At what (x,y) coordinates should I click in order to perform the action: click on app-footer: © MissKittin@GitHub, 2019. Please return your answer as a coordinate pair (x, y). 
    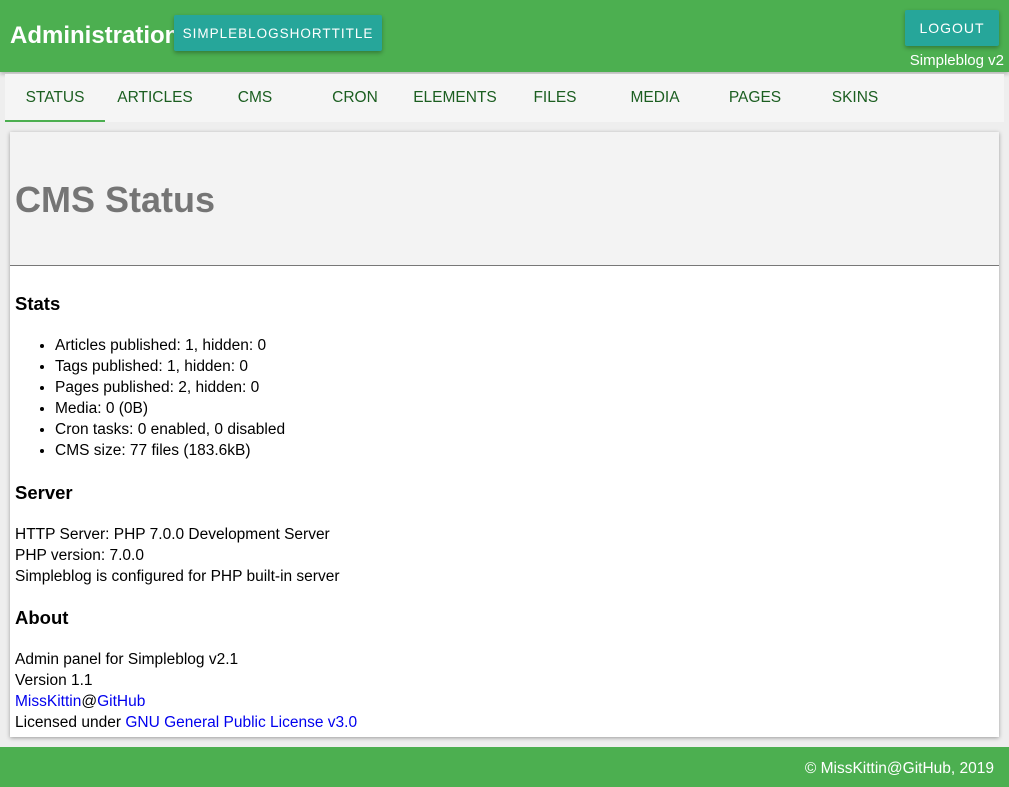
    Looking at the image, I should click on (504, 767).